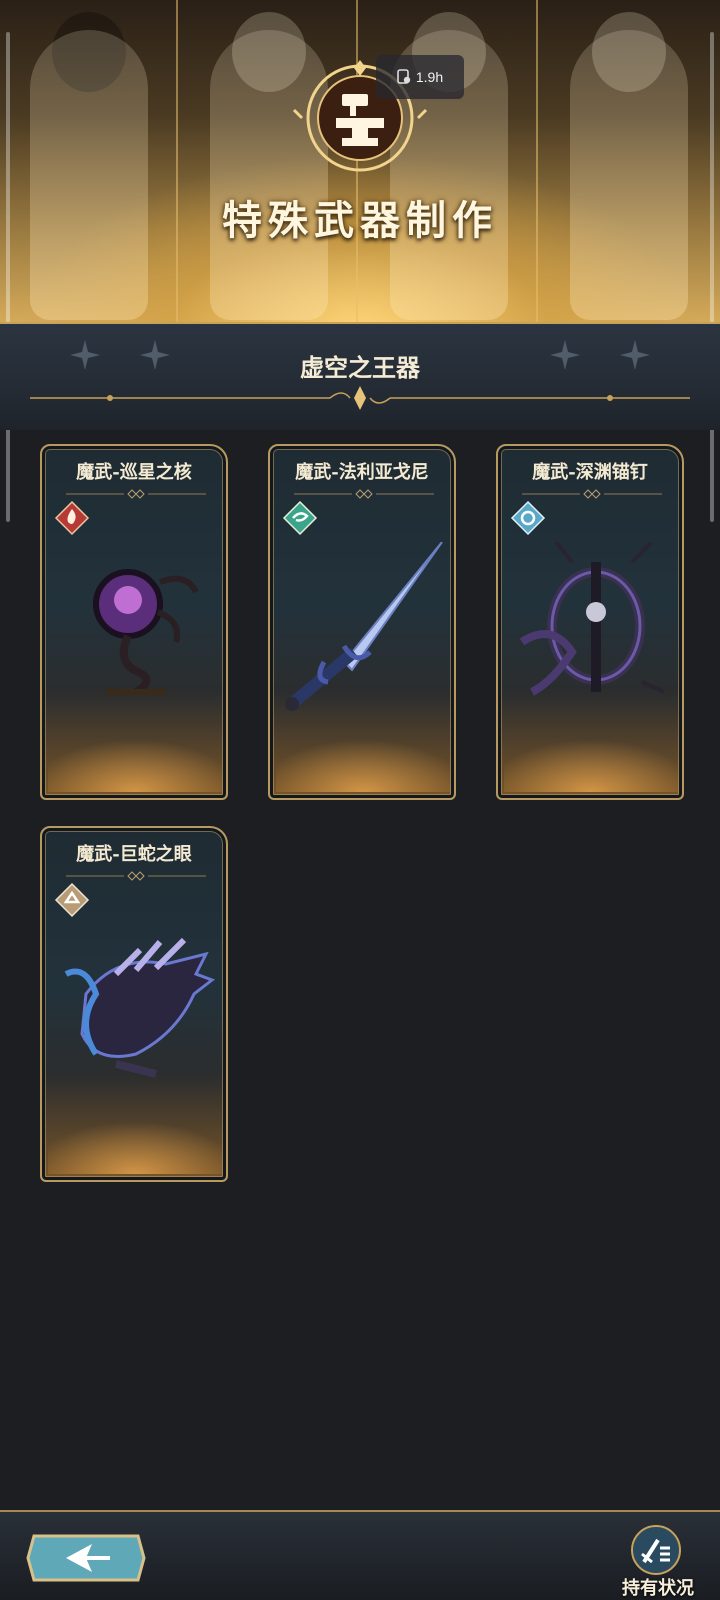 The width and height of the screenshot is (720, 1600). I want to click on wind-element-icon, so click(300, 518).